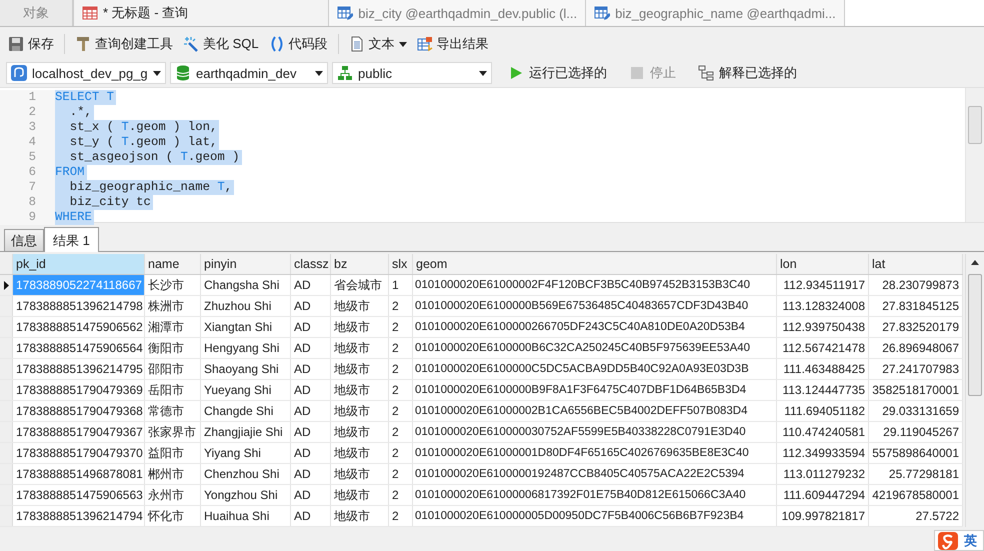 The width and height of the screenshot is (984, 551). What do you see at coordinates (86, 73) in the screenshot?
I see `connection-dropdown: localhost_dev_pg_g` at bounding box center [86, 73].